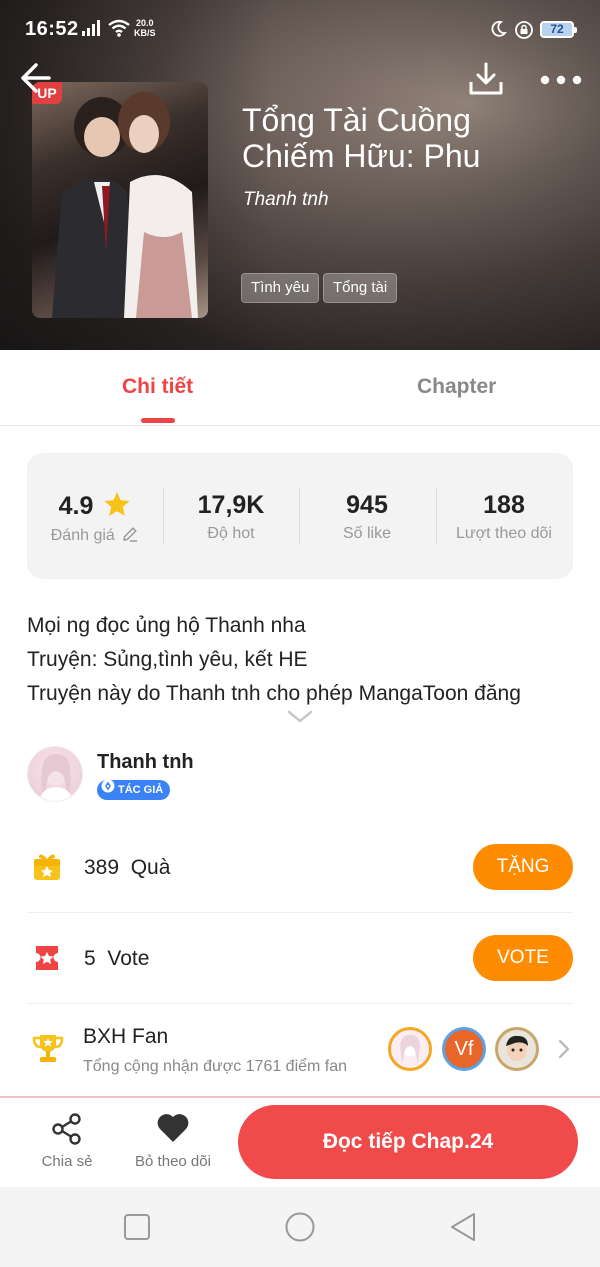  What do you see at coordinates (173, 1130) in the screenshot?
I see `heart-icon` at bounding box center [173, 1130].